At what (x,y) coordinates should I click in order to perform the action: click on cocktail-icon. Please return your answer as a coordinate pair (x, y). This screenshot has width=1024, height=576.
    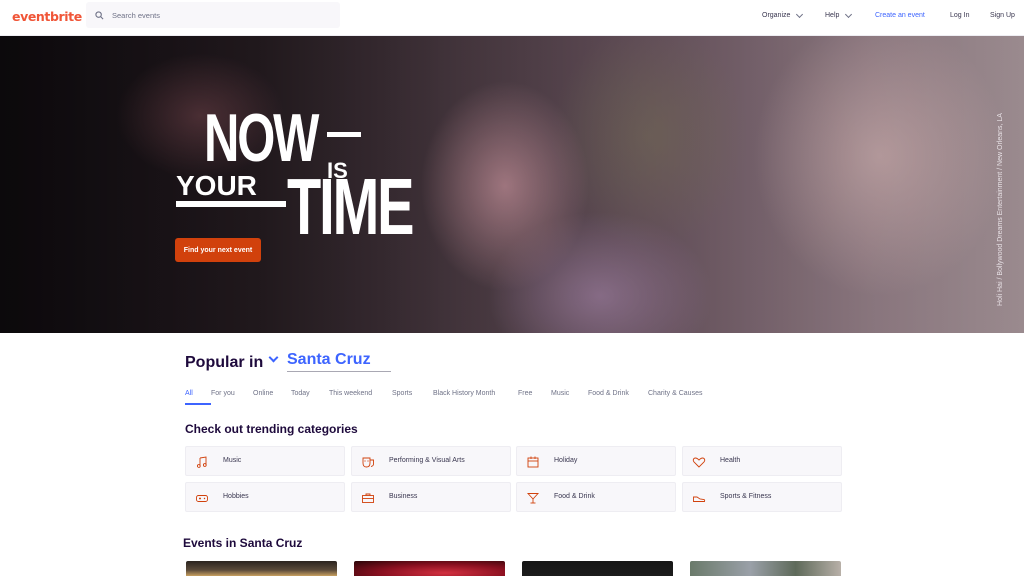
    Looking at the image, I should click on (533, 498).